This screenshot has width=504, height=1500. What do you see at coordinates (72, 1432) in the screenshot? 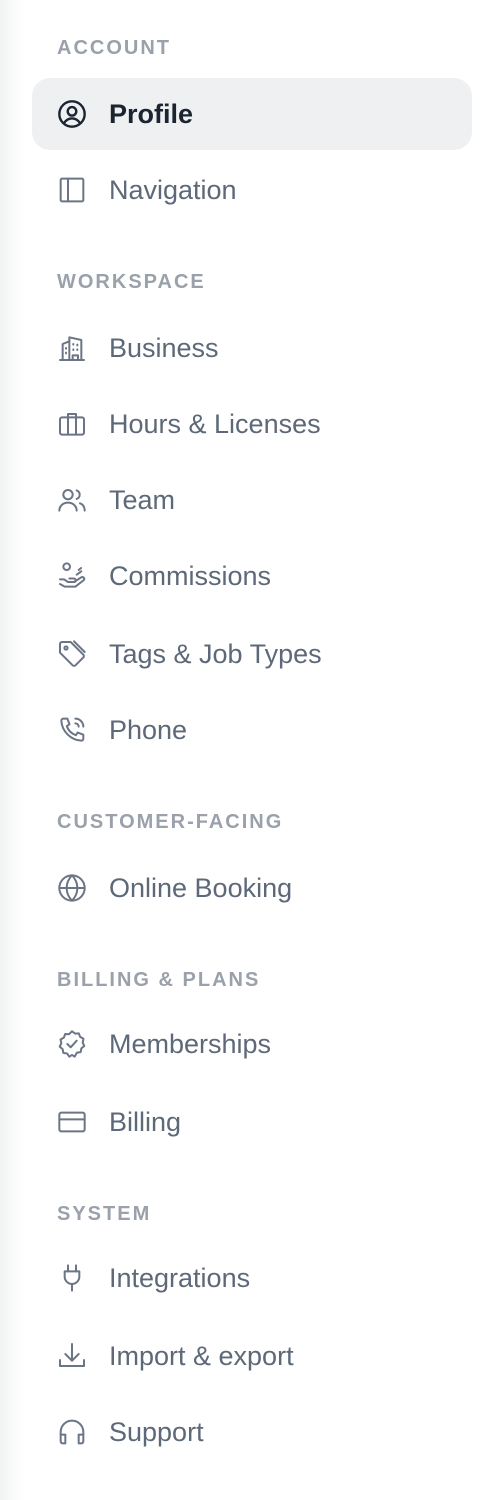
I see `headset-icon` at bounding box center [72, 1432].